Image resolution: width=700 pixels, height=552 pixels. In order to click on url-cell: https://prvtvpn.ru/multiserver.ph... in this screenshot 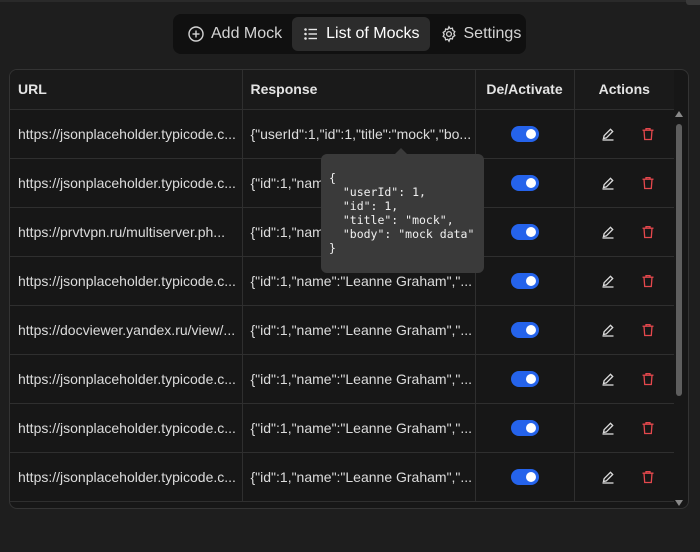, I will do `click(126, 232)`.